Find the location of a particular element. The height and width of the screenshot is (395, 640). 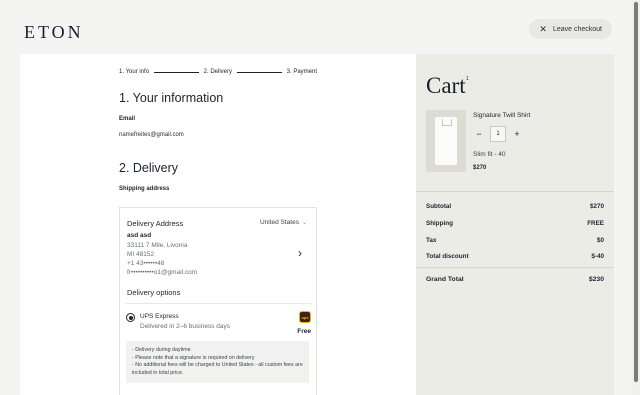

quantity-stepper: − 1 + is located at coordinates (498, 134).